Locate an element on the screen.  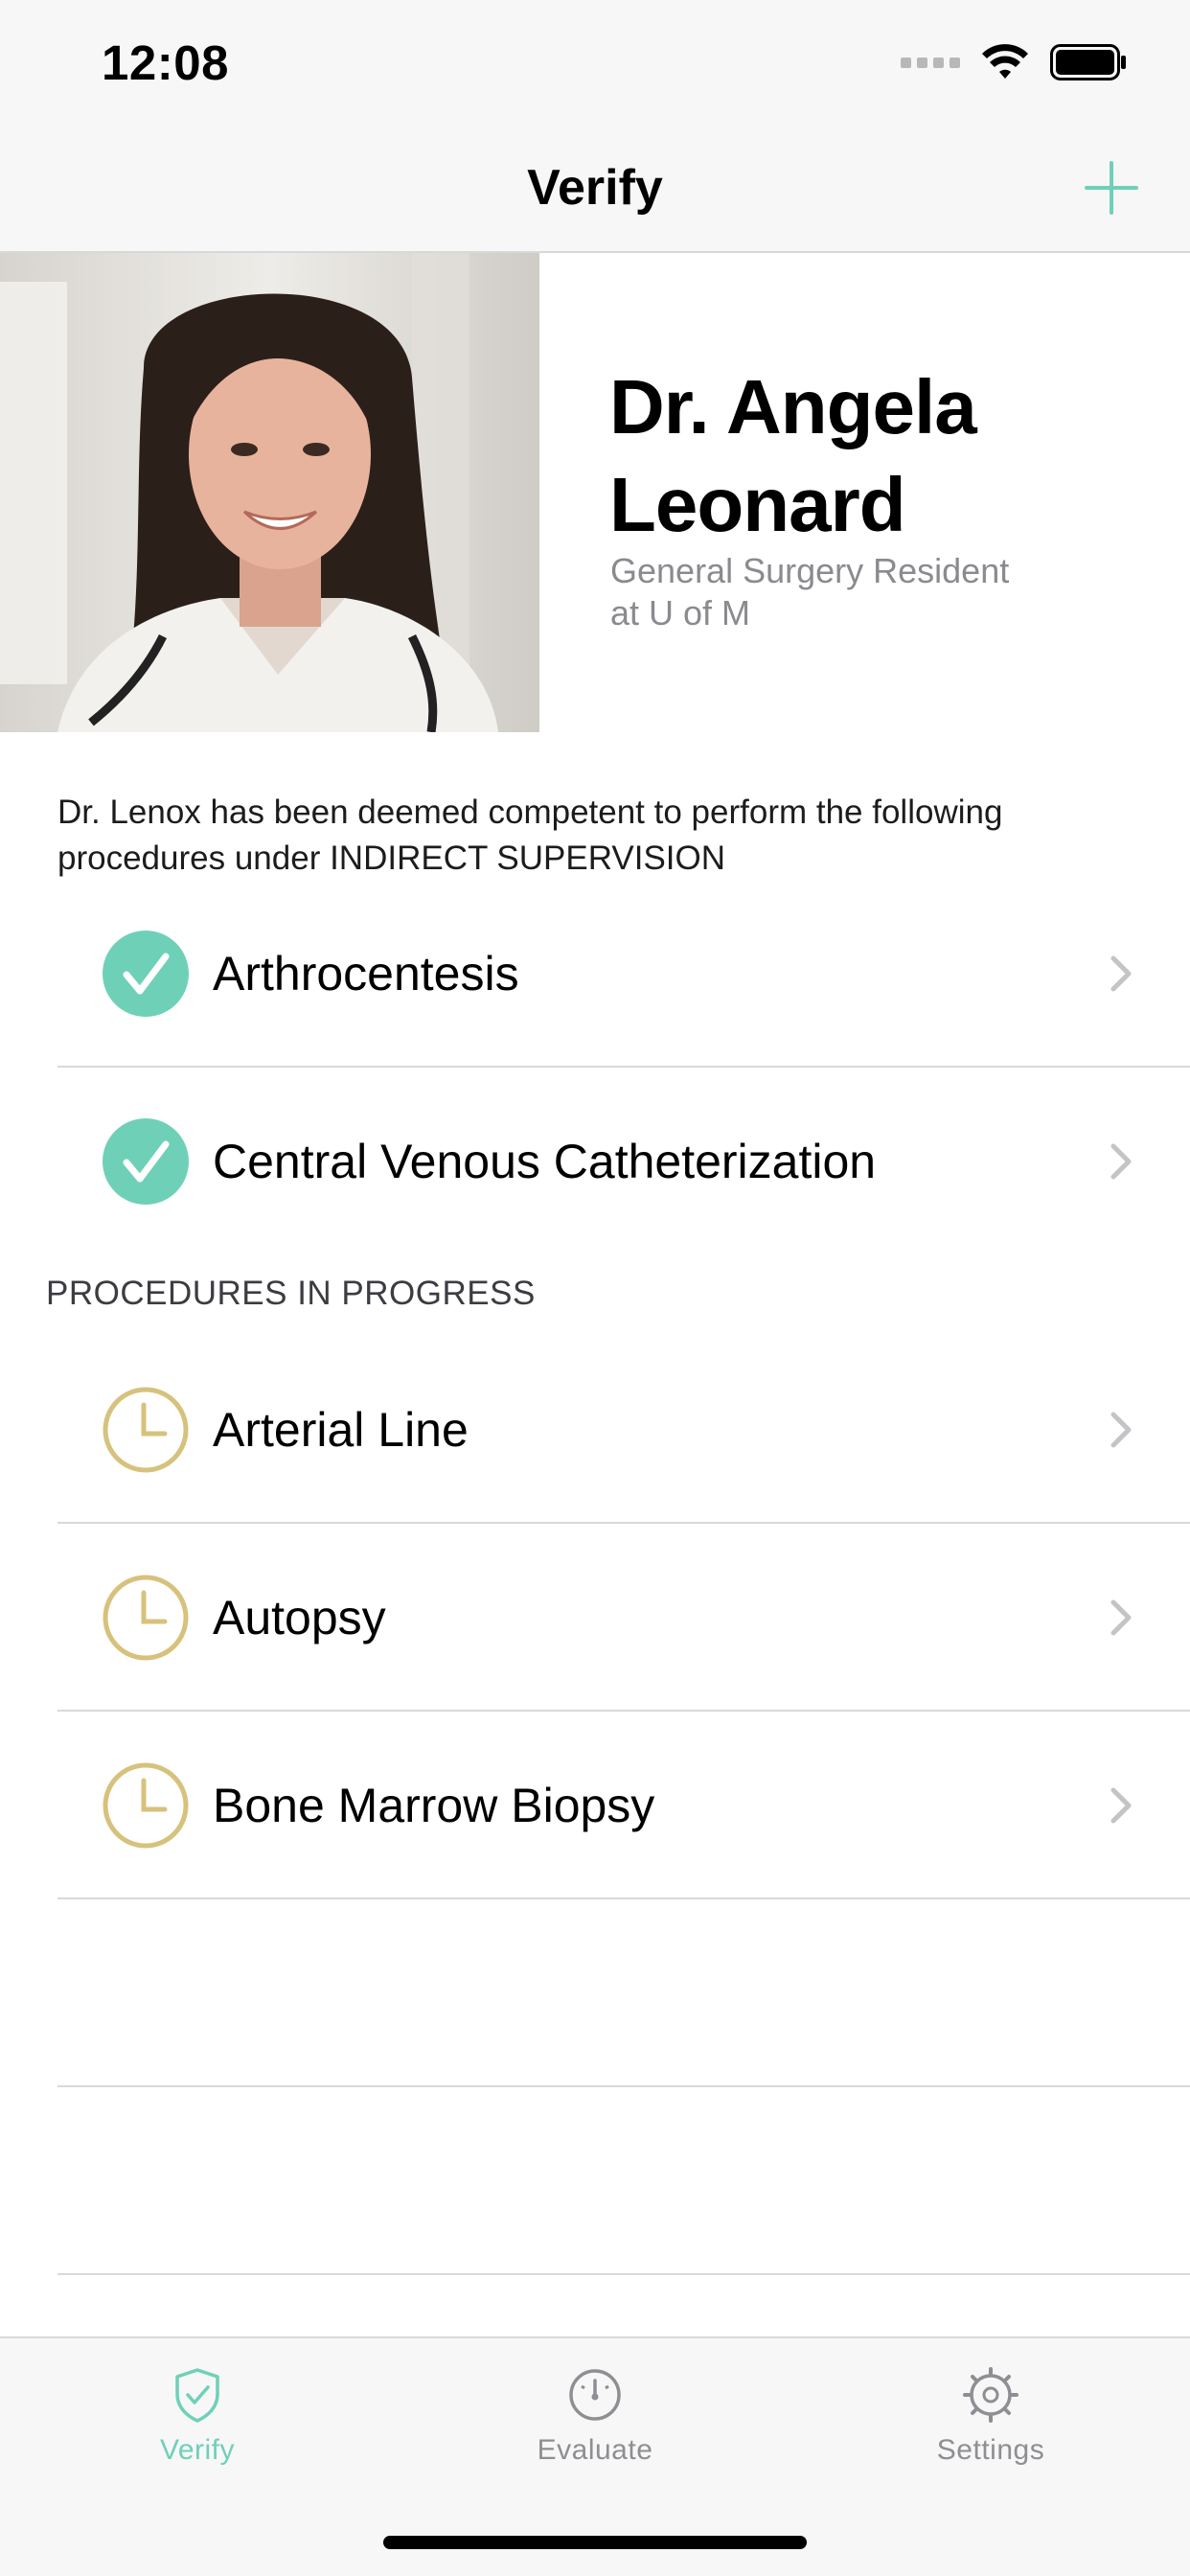
gear-icon is located at coordinates (990, 2395).